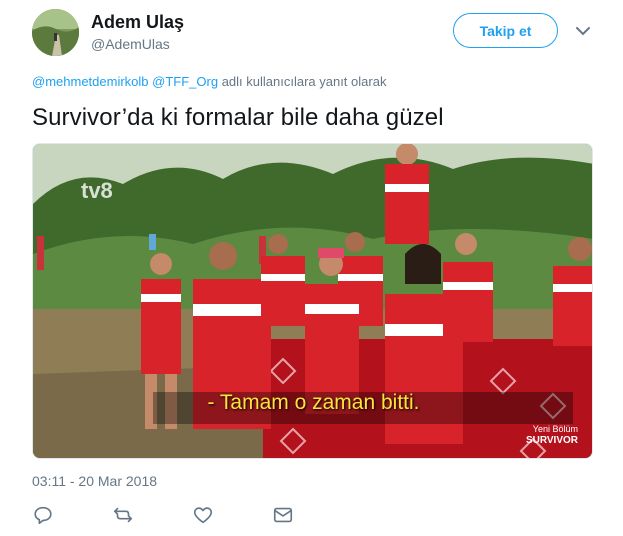 This screenshot has width=623, height=536. I want to click on corner-label-top: Yeni Bölüm, so click(555, 429).